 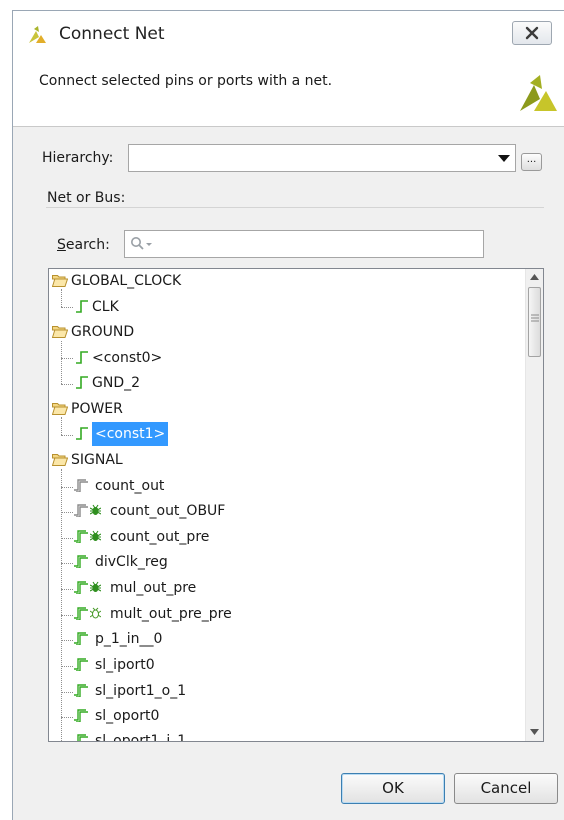 What do you see at coordinates (295, 207) in the screenshot?
I see `separator` at bounding box center [295, 207].